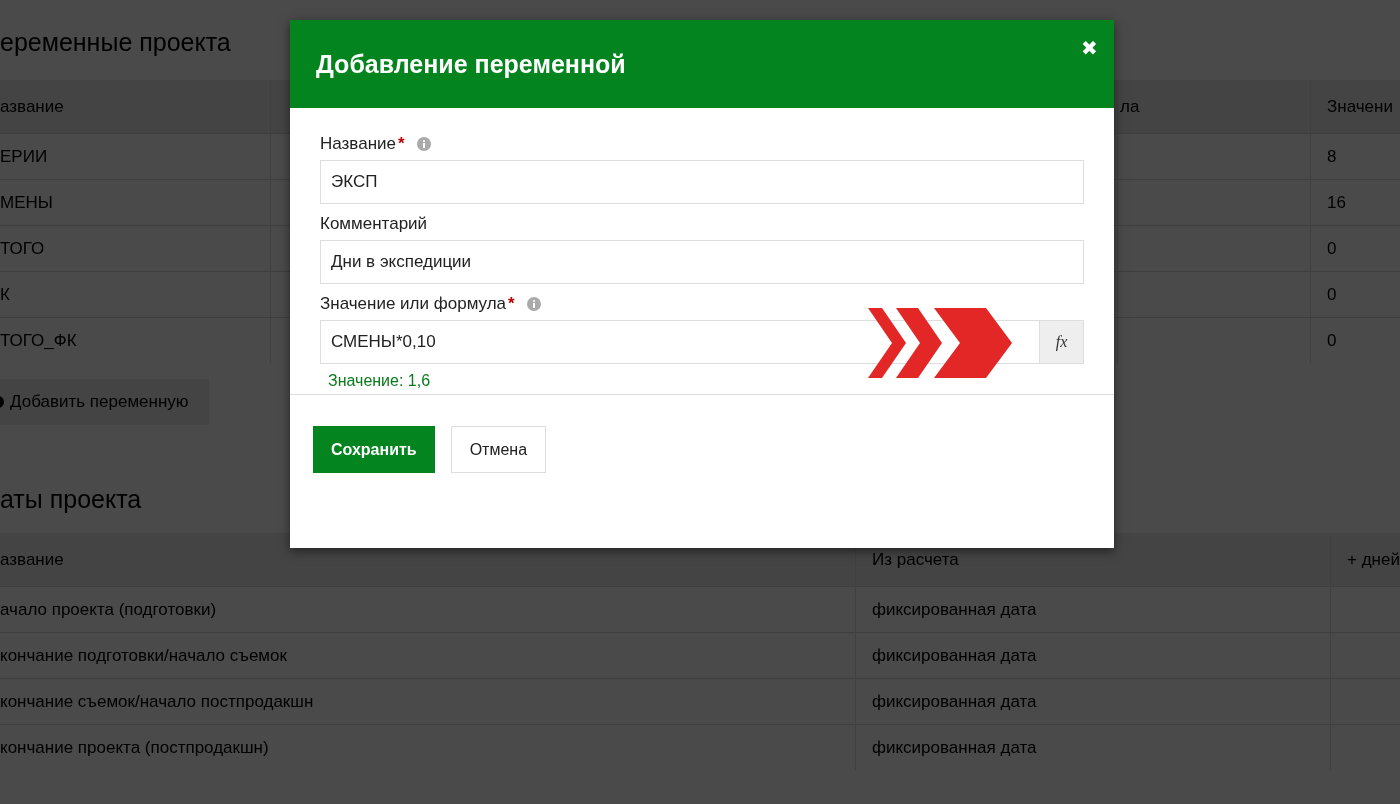  I want to click on field-label: Комментарий, so click(374, 224).